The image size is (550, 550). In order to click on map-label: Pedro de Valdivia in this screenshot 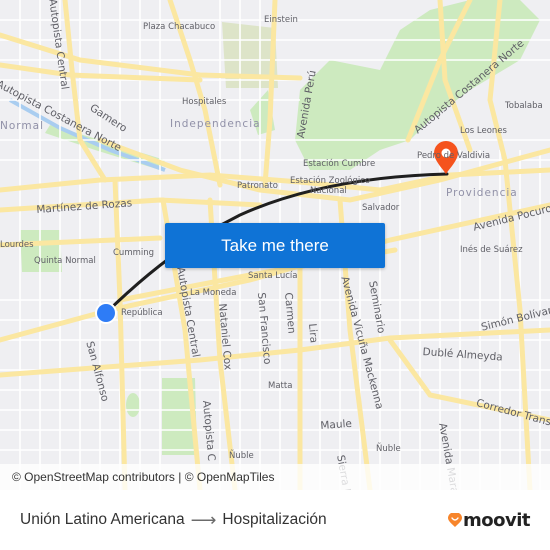, I will do `click(454, 156)`.